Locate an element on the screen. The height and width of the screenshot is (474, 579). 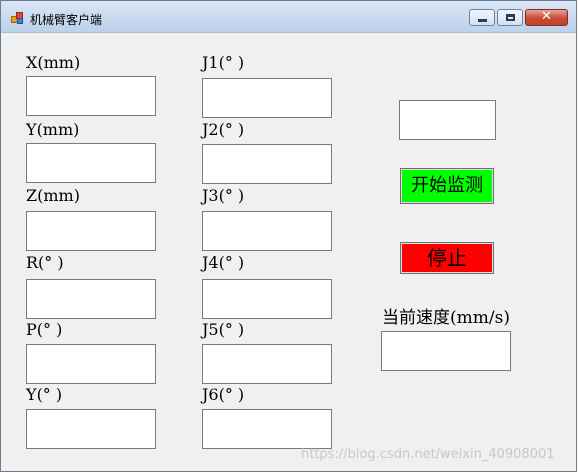
p-input is located at coordinates (91, 364).